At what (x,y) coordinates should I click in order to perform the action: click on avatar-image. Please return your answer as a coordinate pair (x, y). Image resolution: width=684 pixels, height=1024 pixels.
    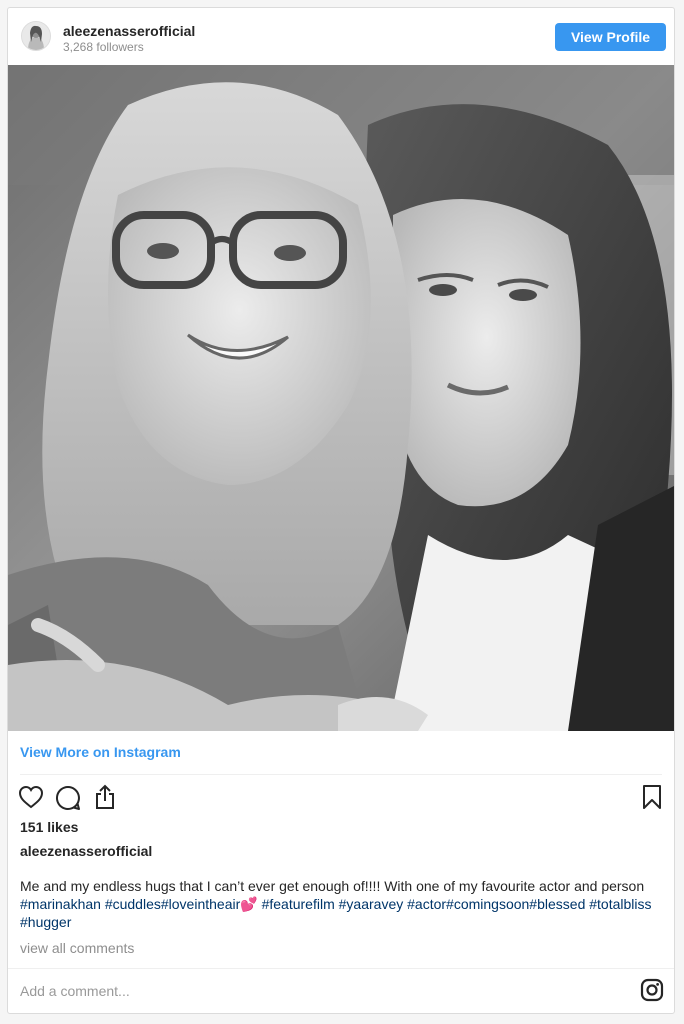
    Looking at the image, I should click on (36, 36).